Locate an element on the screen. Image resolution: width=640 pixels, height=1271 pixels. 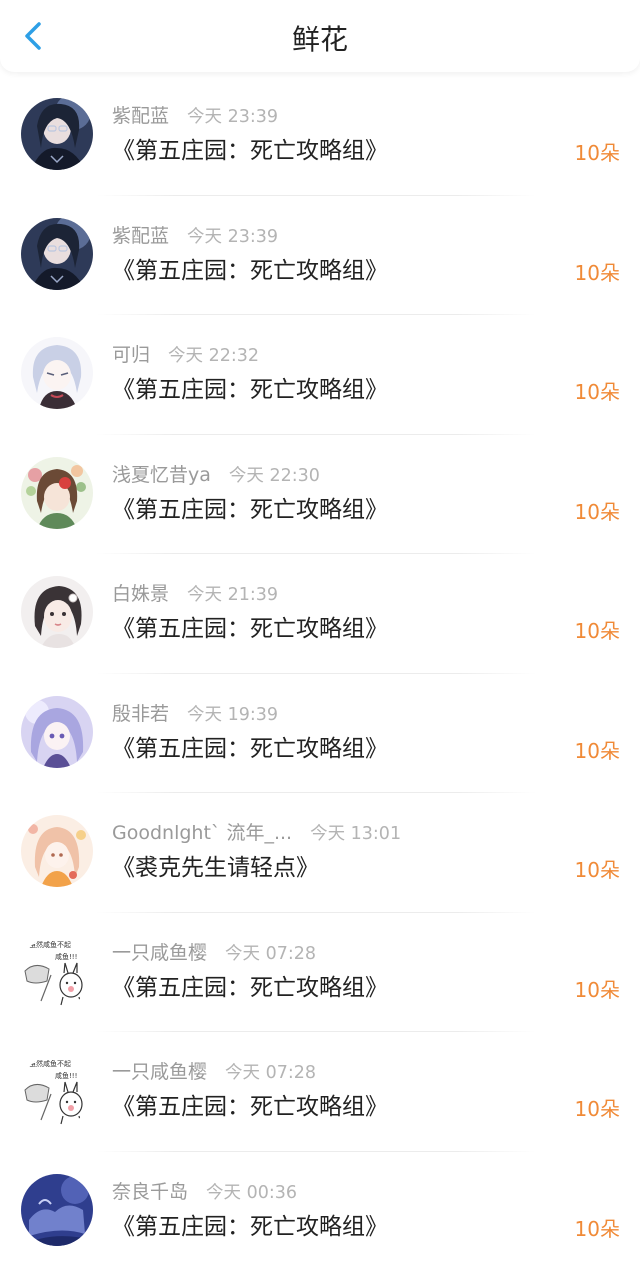
sender-name: 浅夏忆昔ya is located at coordinates (161, 475).